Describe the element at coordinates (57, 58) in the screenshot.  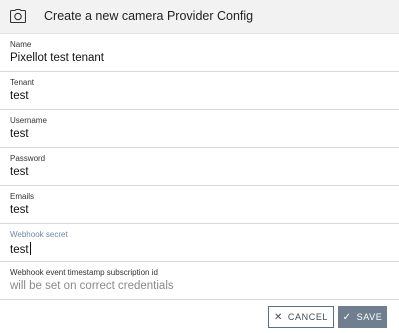
I see `name-input: Pixellot test tenant` at that location.